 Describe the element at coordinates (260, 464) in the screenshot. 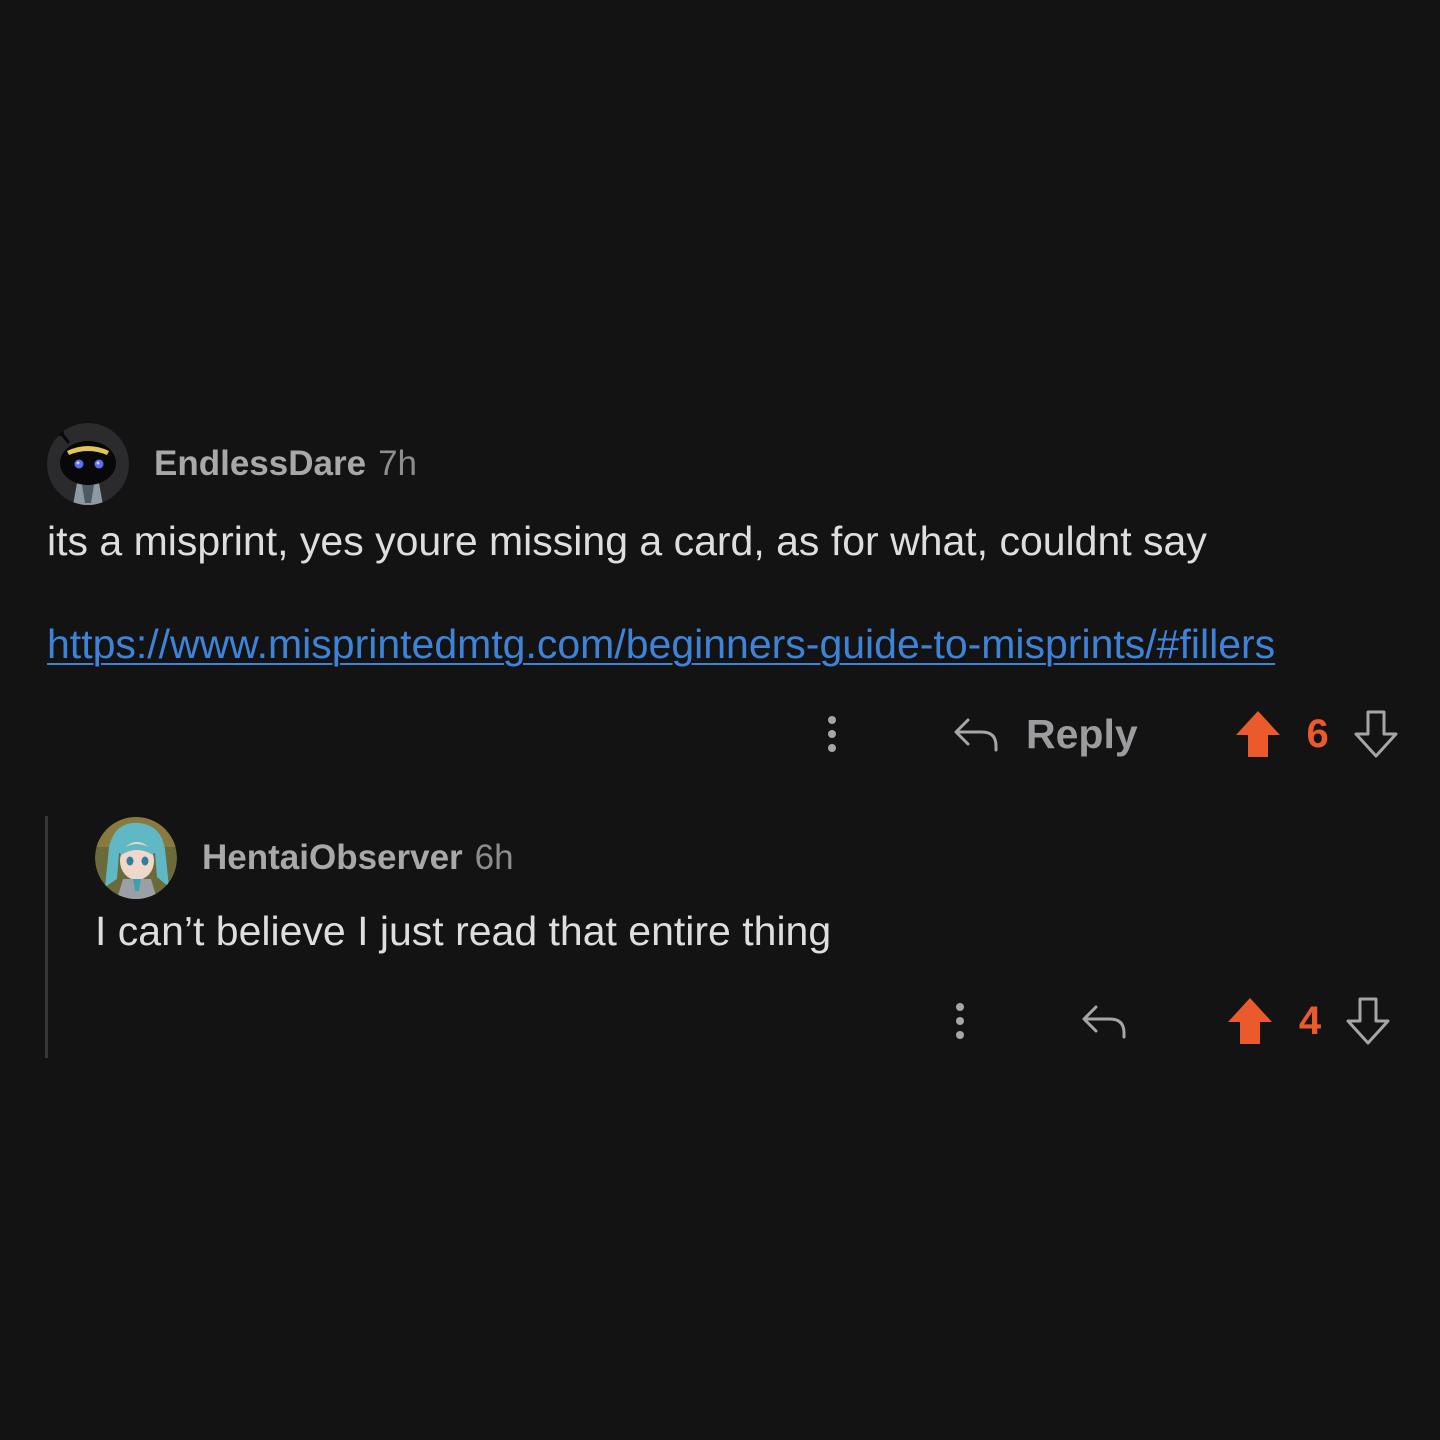

I see `username: EndlessDare` at that location.